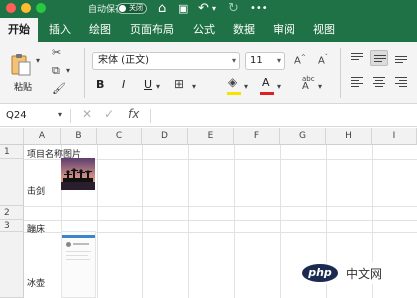  I want to click on cancel-icon: ✕, so click(87, 114).